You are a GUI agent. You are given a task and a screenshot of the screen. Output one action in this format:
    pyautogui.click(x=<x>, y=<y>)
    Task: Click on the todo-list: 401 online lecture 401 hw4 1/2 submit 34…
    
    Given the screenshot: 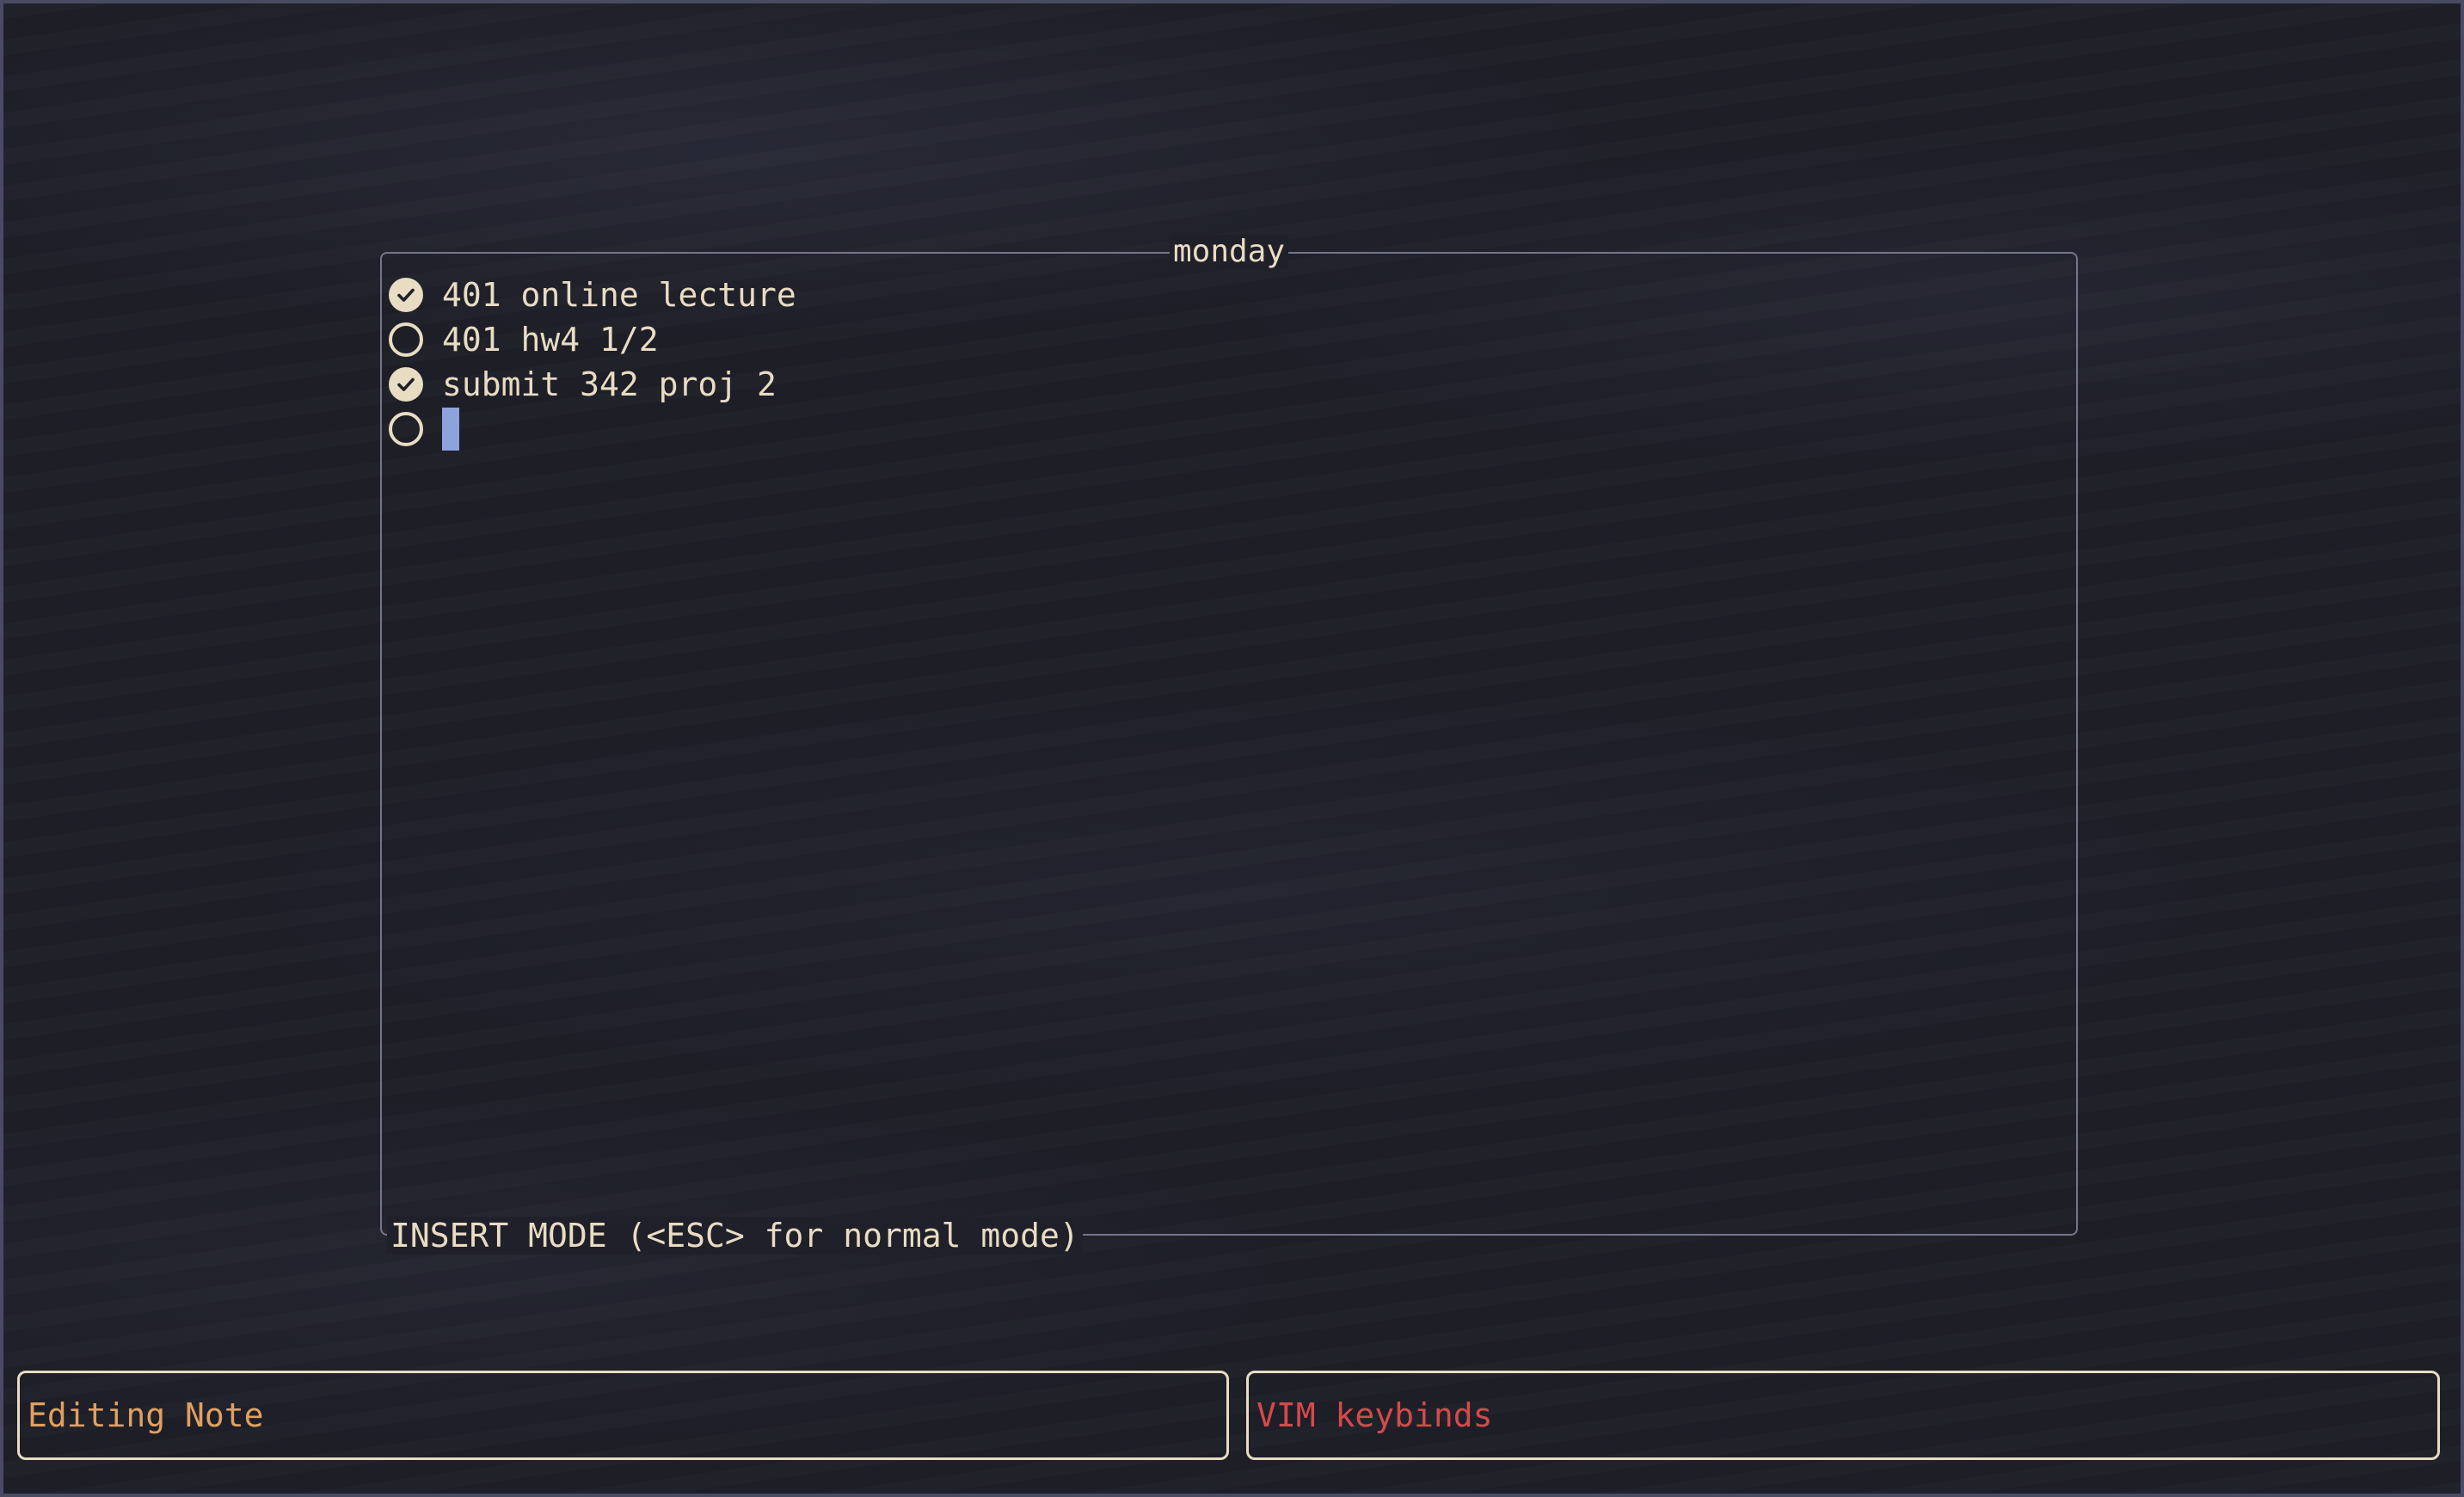 What is the action you would take?
    pyautogui.click(x=592, y=362)
    